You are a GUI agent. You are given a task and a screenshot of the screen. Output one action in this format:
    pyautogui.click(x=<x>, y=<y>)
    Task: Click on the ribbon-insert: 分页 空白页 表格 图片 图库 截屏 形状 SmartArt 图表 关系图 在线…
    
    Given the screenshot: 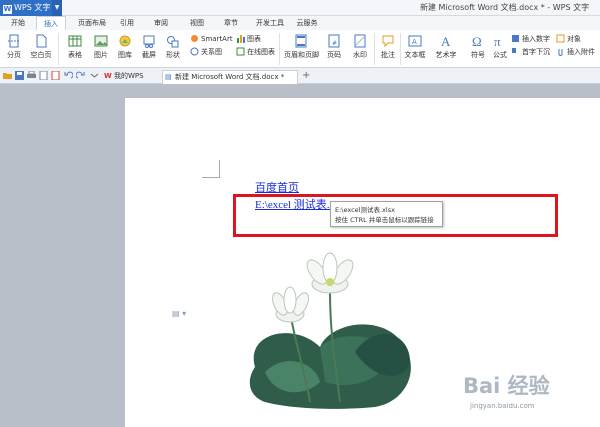 What is the action you would take?
    pyautogui.click(x=300, y=49)
    